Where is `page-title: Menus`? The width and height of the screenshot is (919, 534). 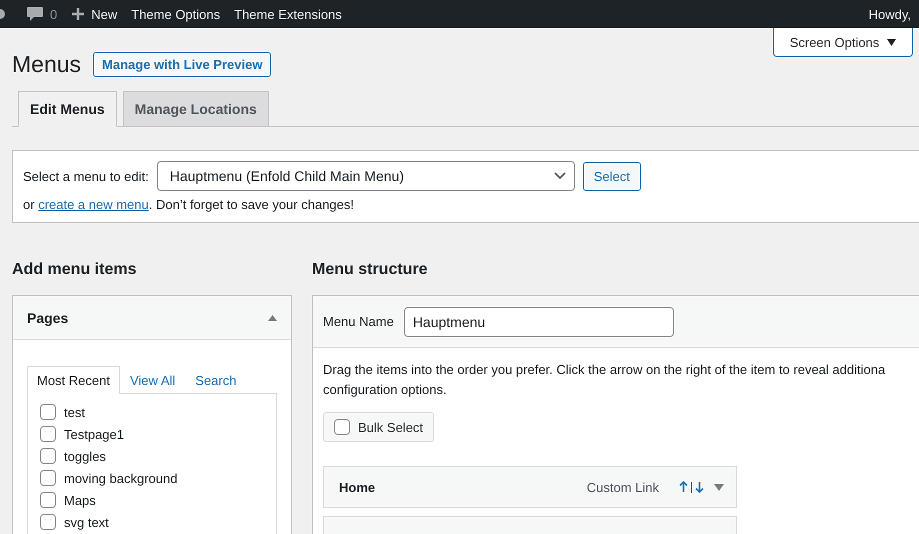 page-title: Menus is located at coordinates (47, 64).